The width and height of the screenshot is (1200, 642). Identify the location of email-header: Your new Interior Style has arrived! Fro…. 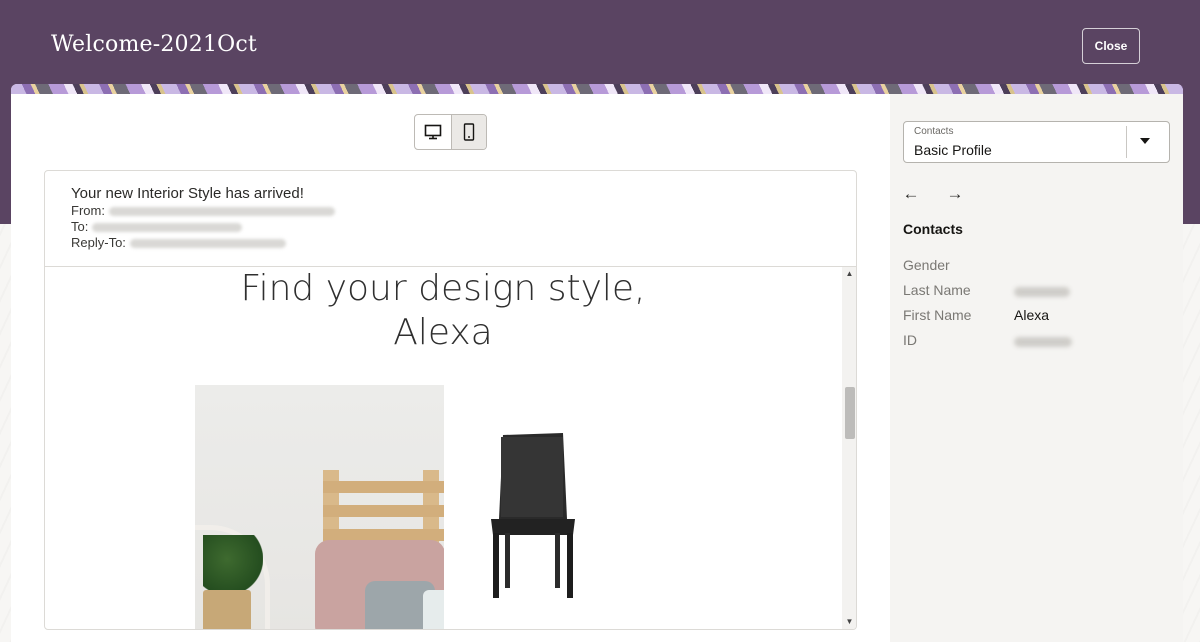
(450, 219).